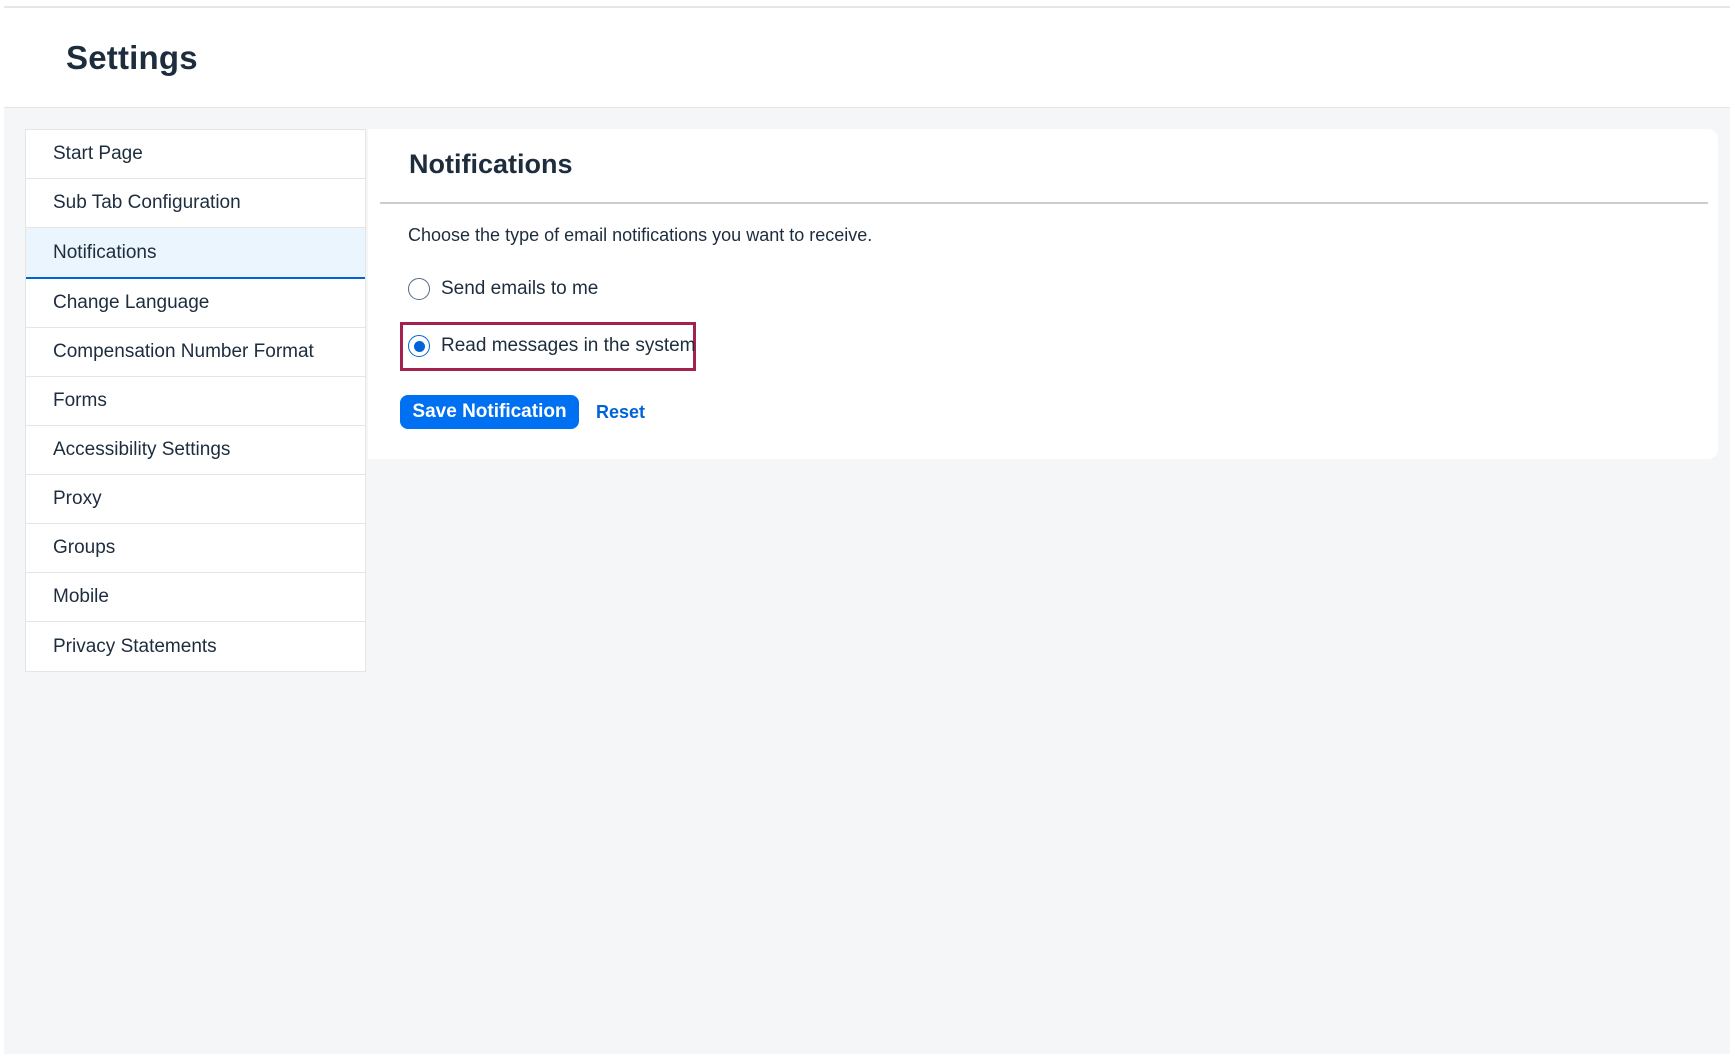 This screenshot has width=1735, height=1060. I want to click on radio-selected-dot, so click(419, 346).